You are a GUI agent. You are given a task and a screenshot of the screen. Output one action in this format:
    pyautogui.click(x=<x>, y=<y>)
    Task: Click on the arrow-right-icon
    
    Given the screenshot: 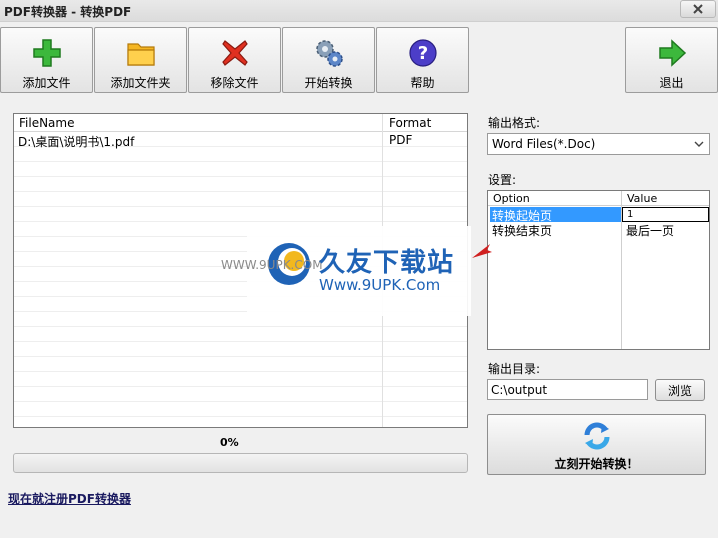 What is the action you would take?
    pyautogui.click(x=672, y=53)
    